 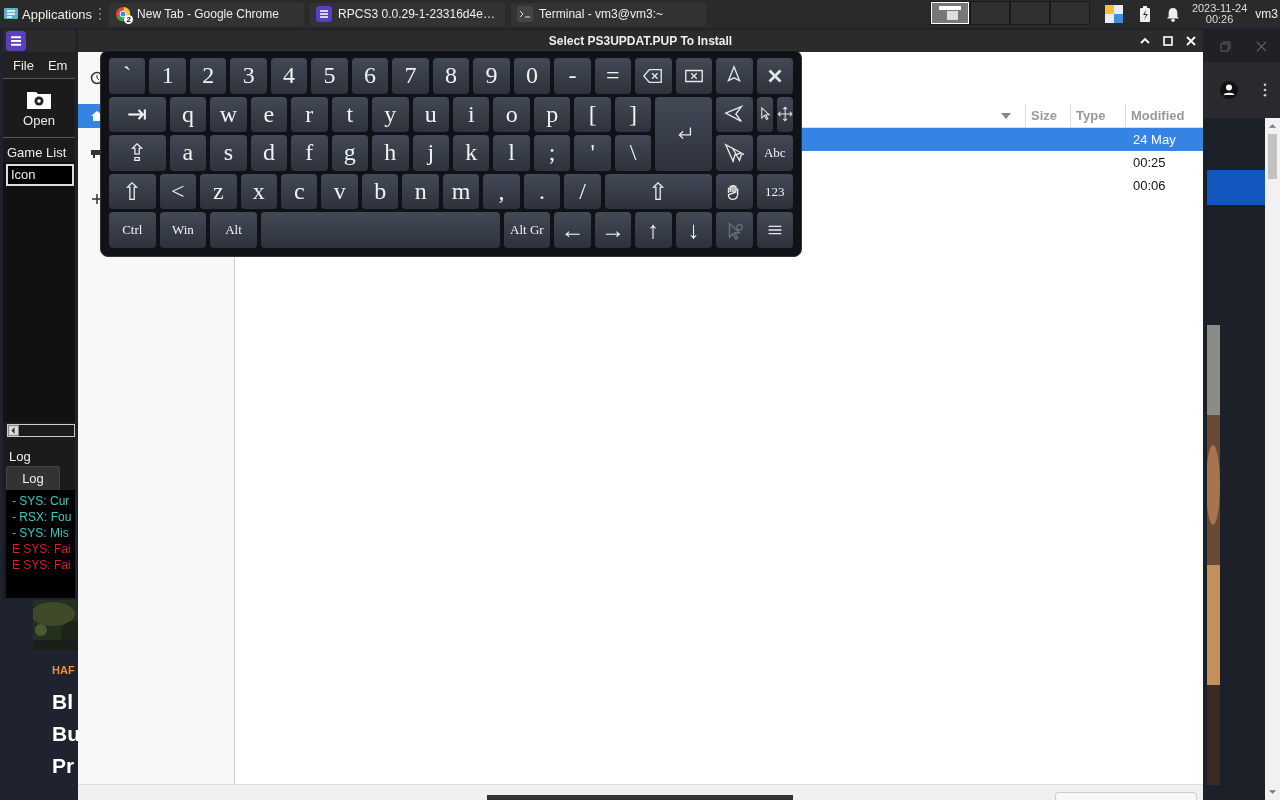 I want to click on log-line: - SYS: Mis, so click(x=41, y=533).